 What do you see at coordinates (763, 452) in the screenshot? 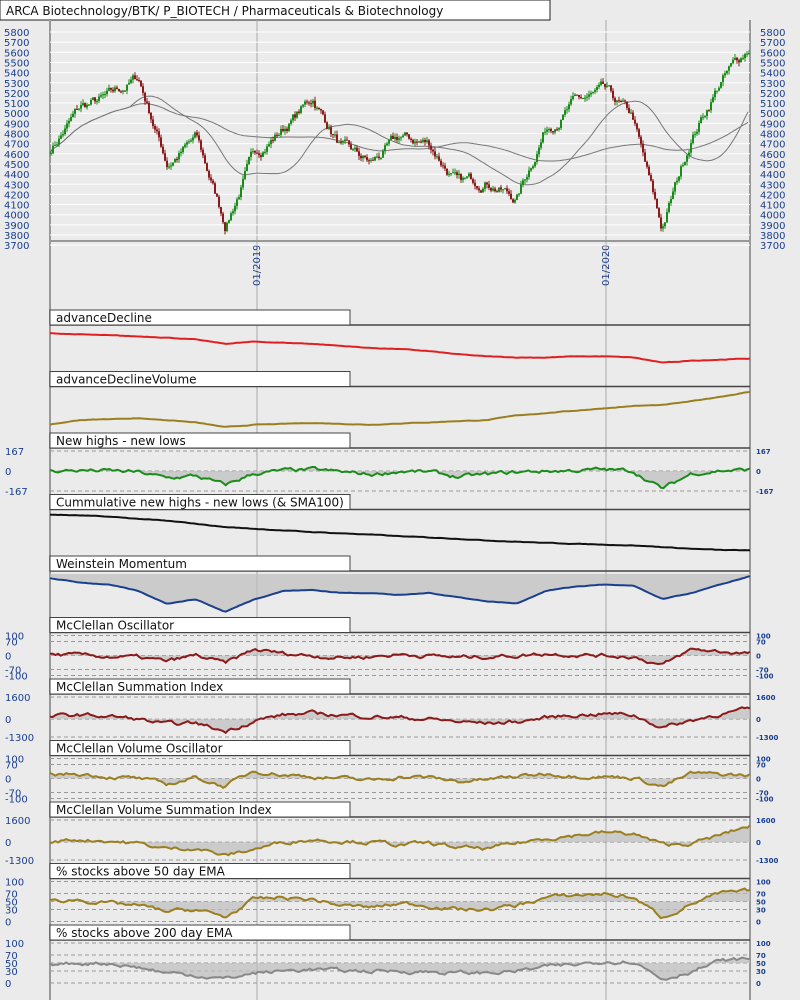
I see `panel-tick-right: 167` at bounding box center [763, 452].